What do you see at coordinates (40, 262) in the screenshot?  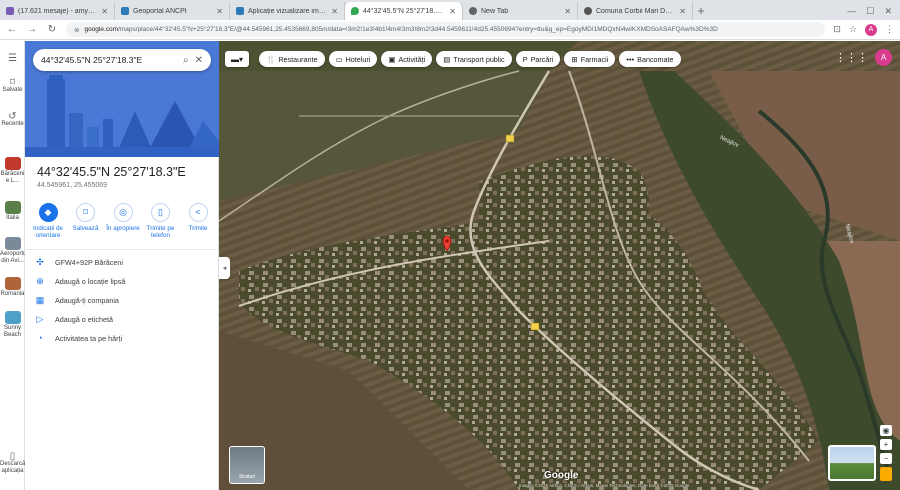 I see `pluscode-icon: ✣` at bounding box center [40, 262].